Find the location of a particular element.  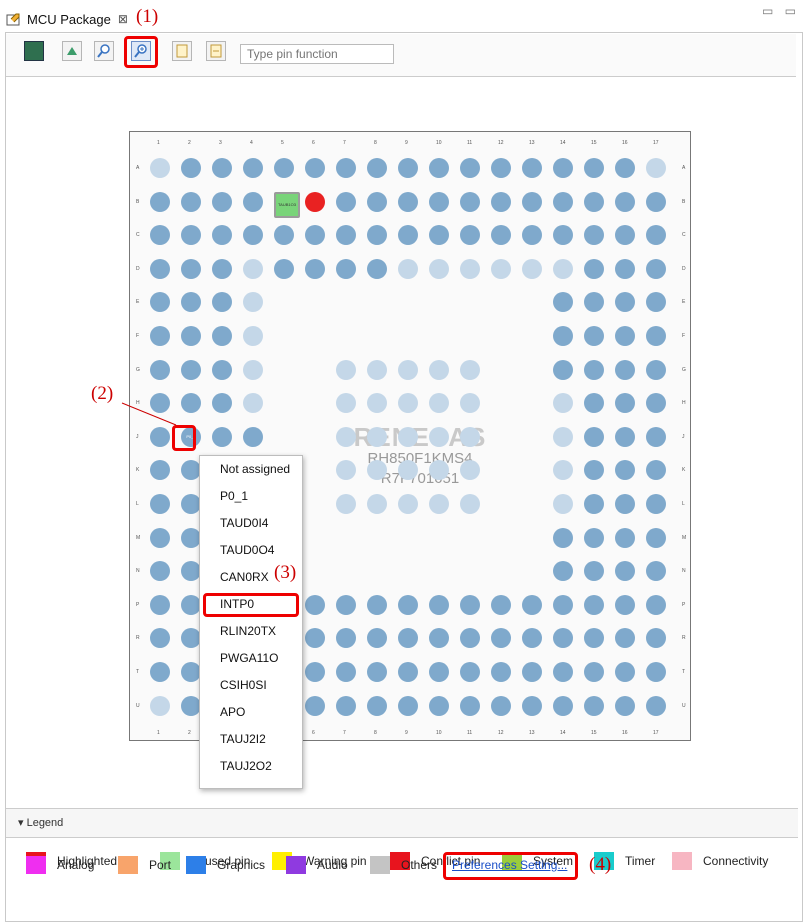

pin-p12 is located at coordinates (501, 604).